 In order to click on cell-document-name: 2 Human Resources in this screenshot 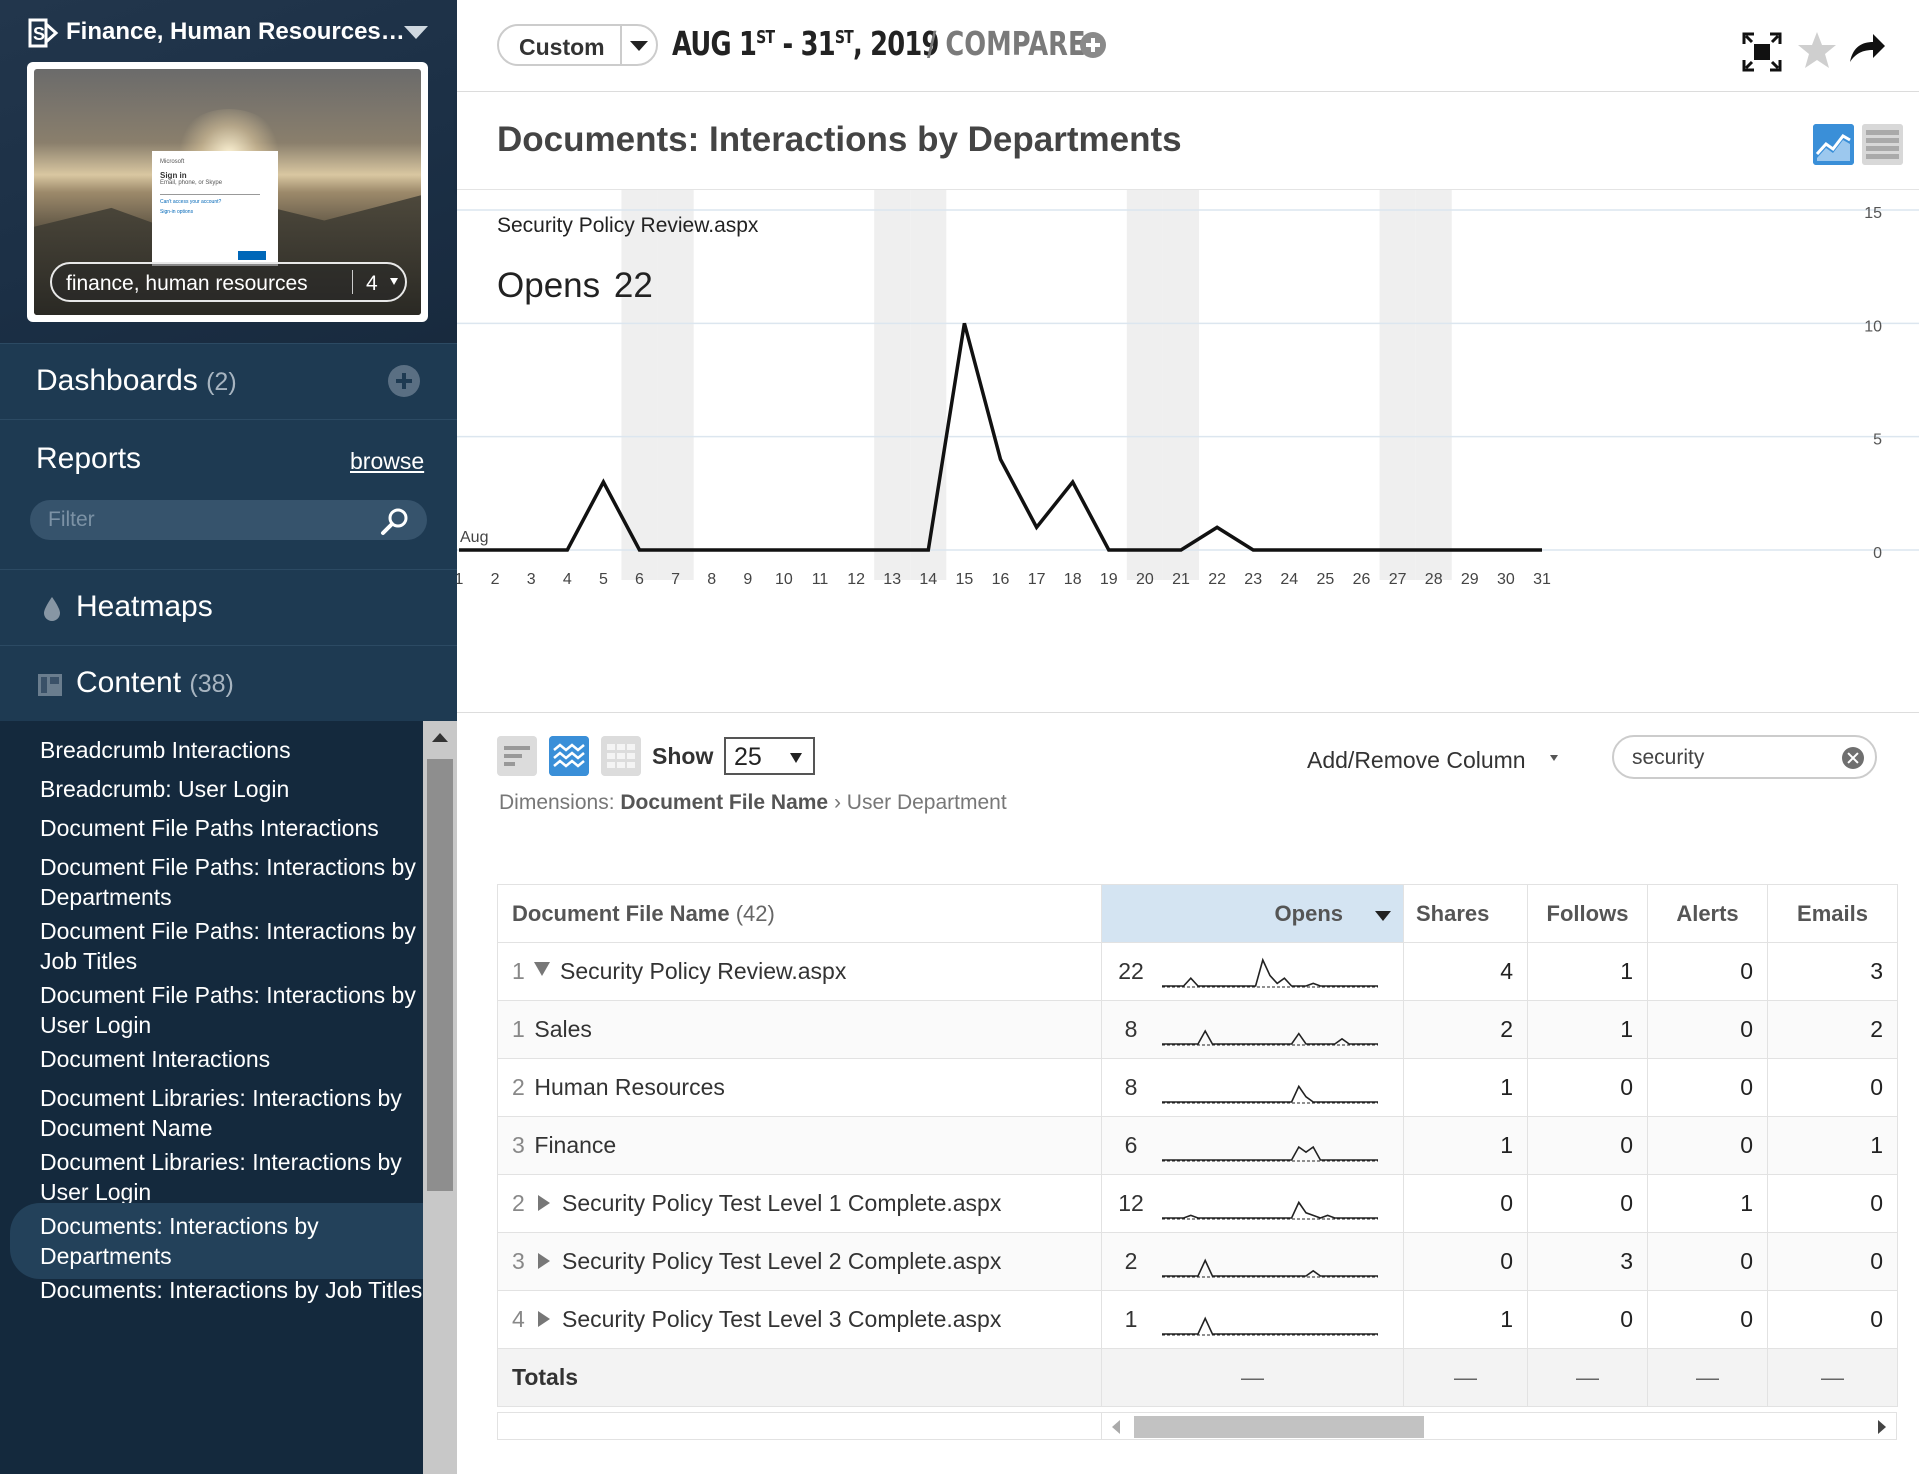, I will do `click(799, 1087)`.